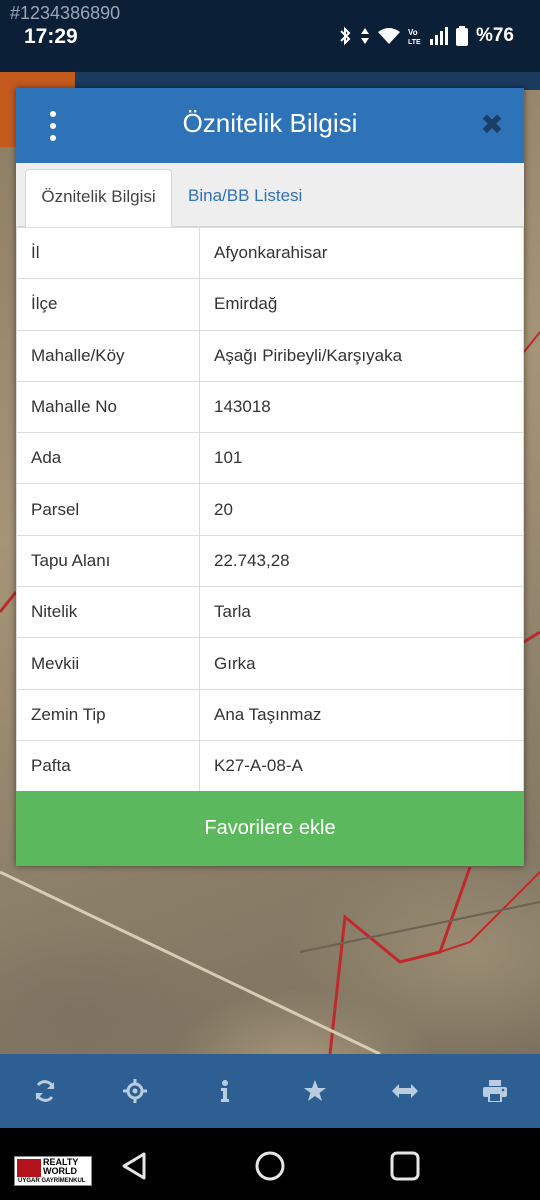 This screenshot has height=1200, width=540. I want to click on row-value: 20, so click(361, 509).